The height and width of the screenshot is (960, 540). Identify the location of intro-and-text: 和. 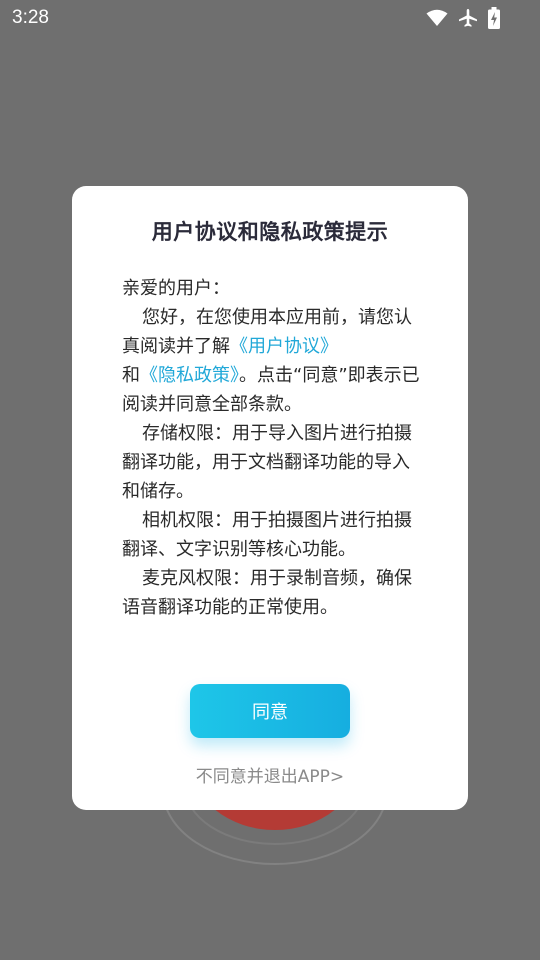
(131, 375).